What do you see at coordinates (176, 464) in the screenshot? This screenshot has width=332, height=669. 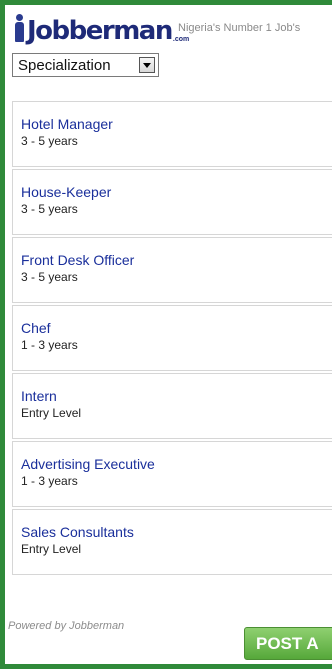 I see `job-title-link: Advertising Executive` at bounding box center [176, 464].